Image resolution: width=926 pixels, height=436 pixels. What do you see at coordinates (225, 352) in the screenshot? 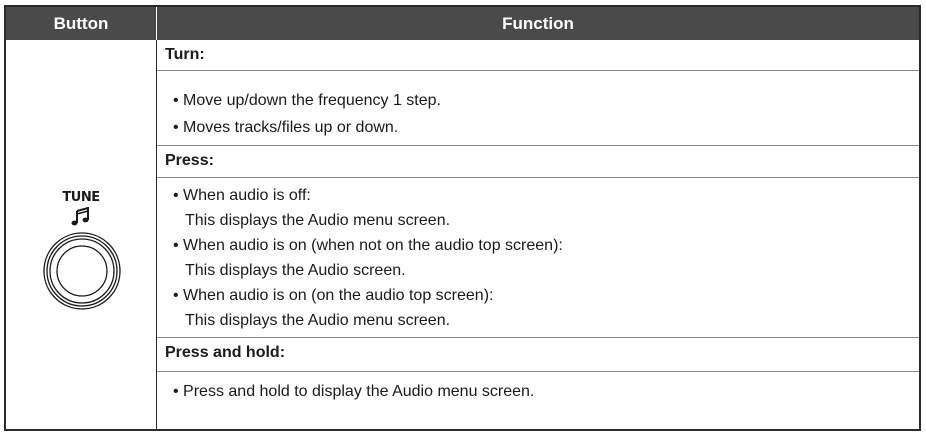
I see `press-and-hold-heading: Press and hold:` at bounding box center [225, 352].